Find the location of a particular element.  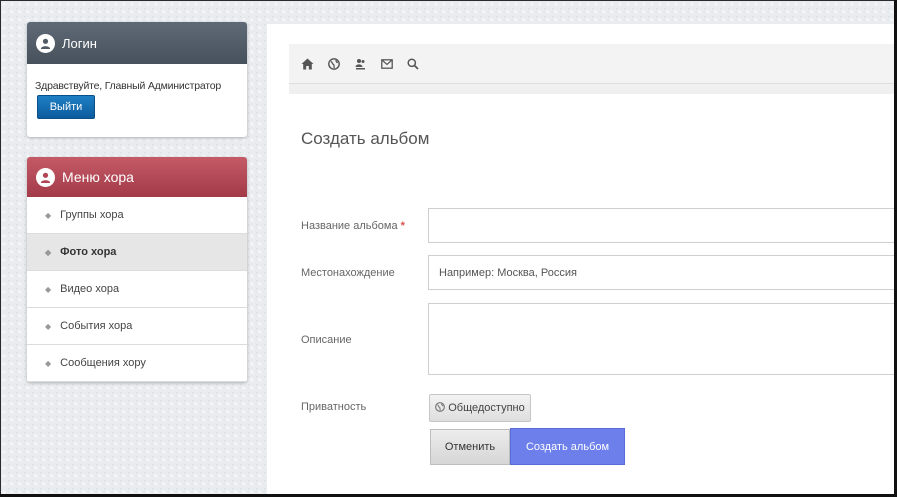

create-album-button: Создать альбом is located at coordinates (567, 446).